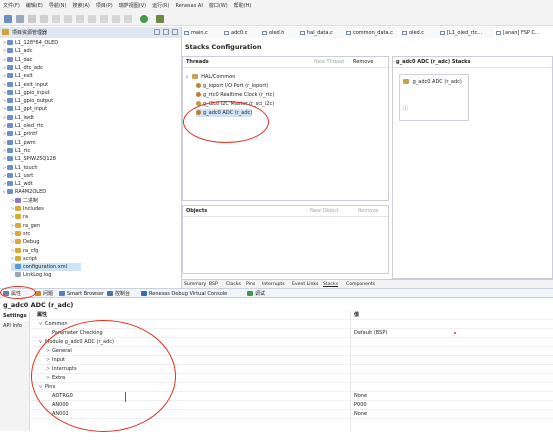 This screenshot has width=553, height=444. Describe the element at coordinates (18, 184) in the screenshot. I see `tree-item: > L1_wdt` at that location.